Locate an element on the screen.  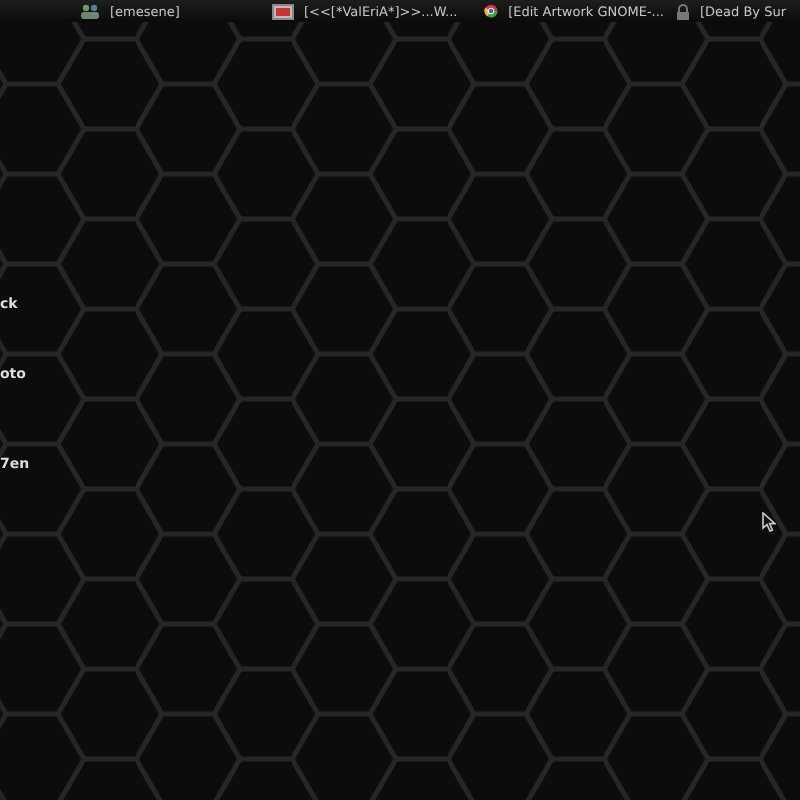
globe-icon is located at coordinates (491, 11).